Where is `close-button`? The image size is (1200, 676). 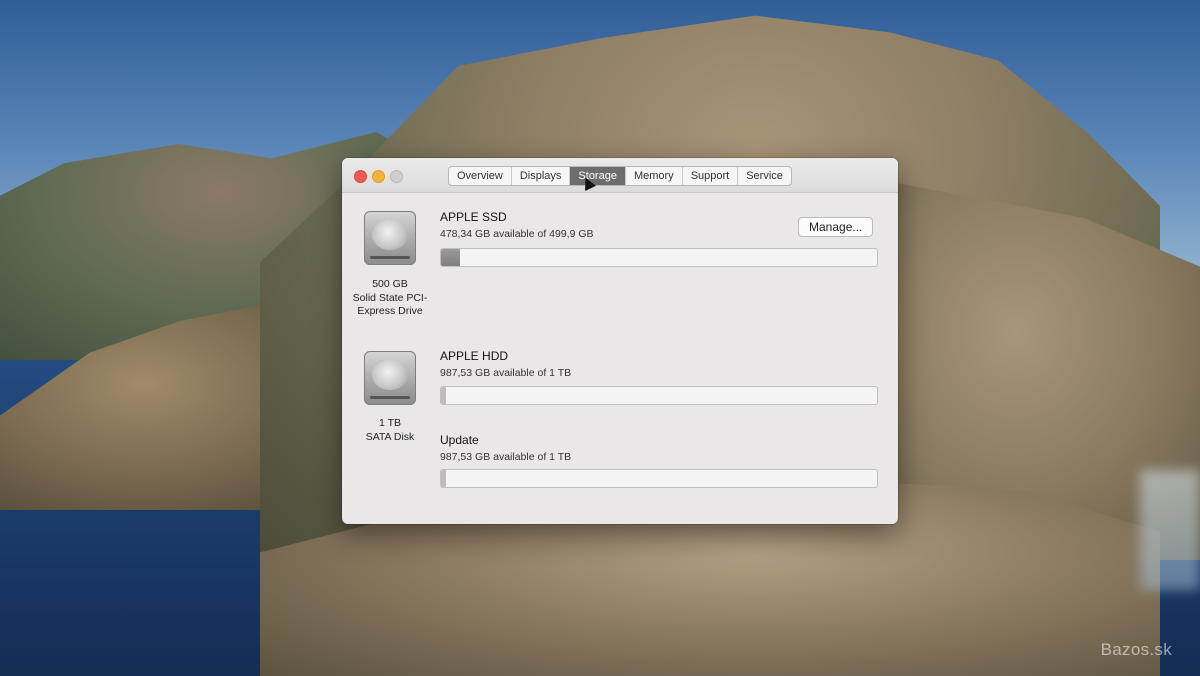
close-button is located at coordinates (360, 176).